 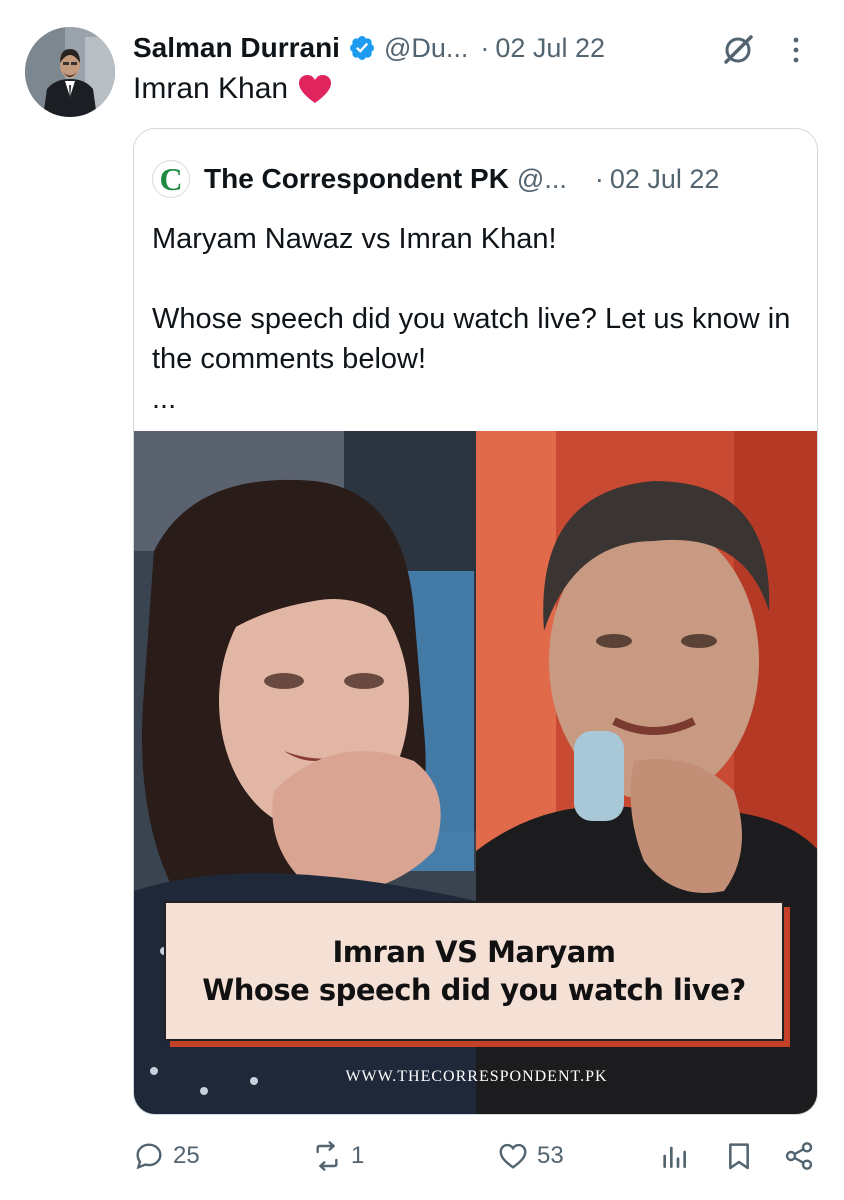 What do you see at coordinates (738, 50) in the screenshot?
I see `grok-icon` at bounding box center [738, 50].